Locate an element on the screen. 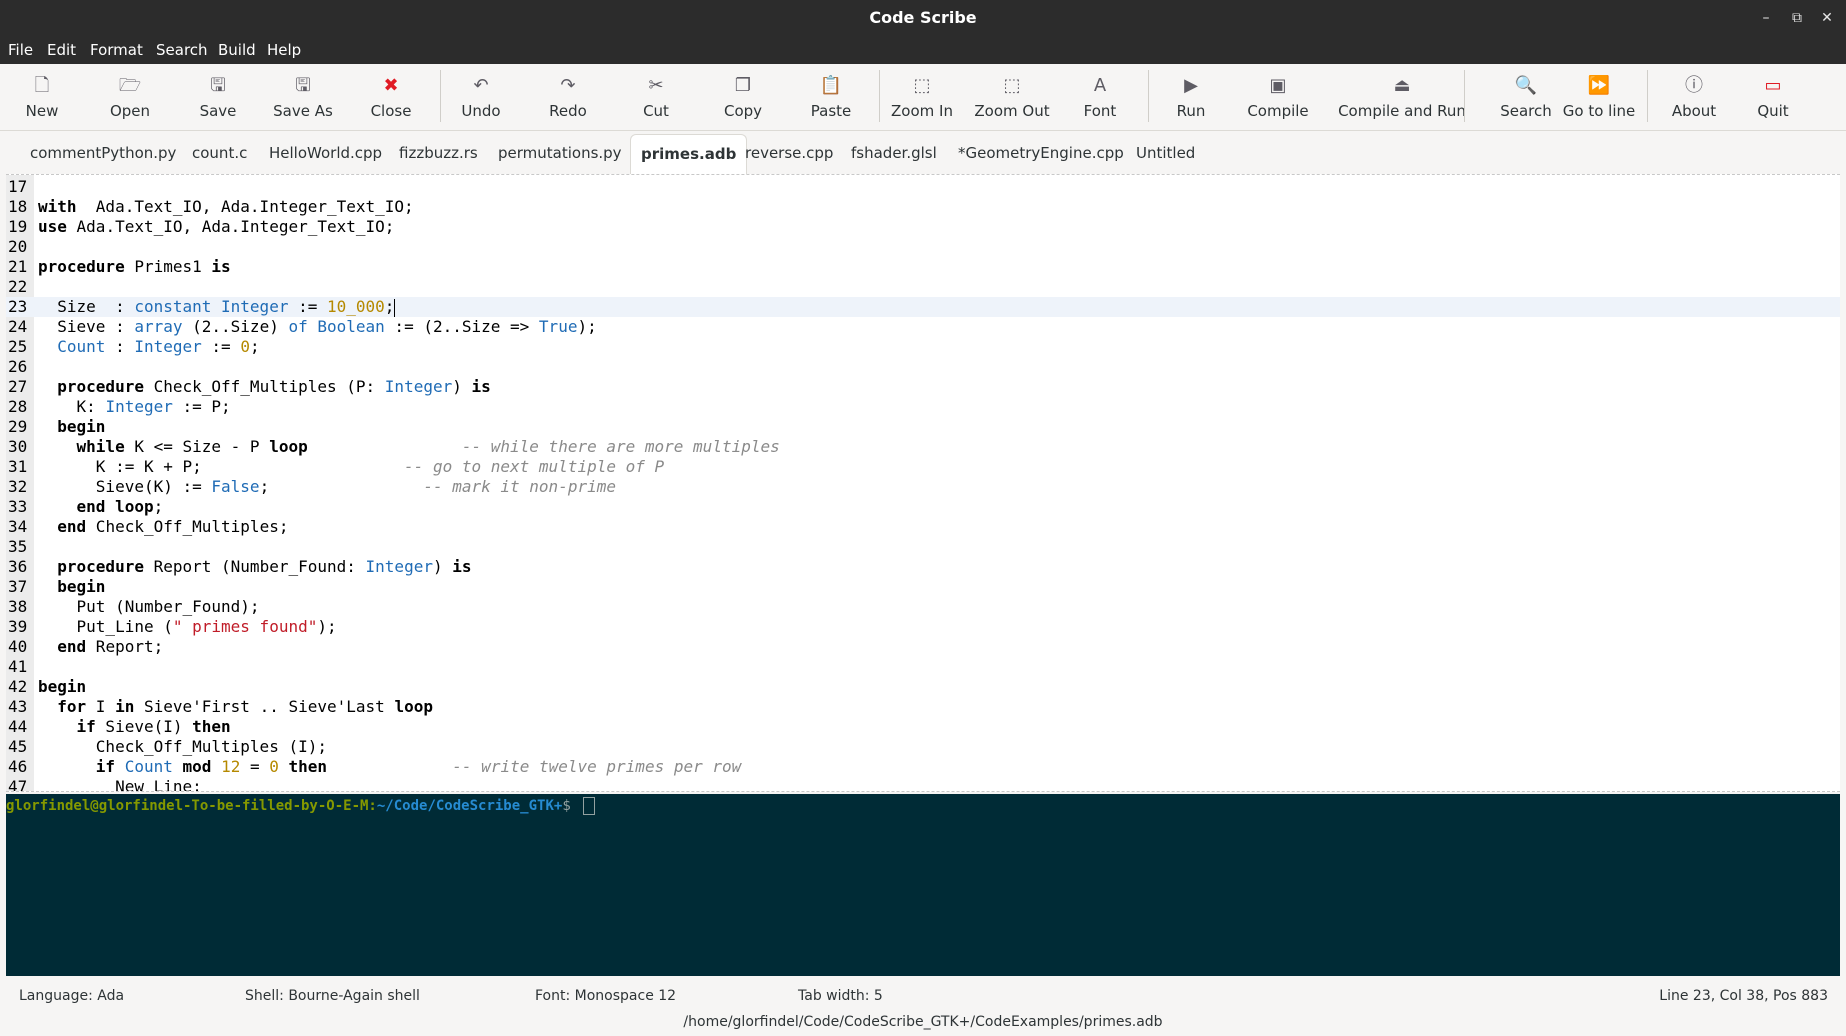 The height and width of the screenshot is (1036, 1846). quit-button: ▭ Quit is located at coordinates (1773, 96).